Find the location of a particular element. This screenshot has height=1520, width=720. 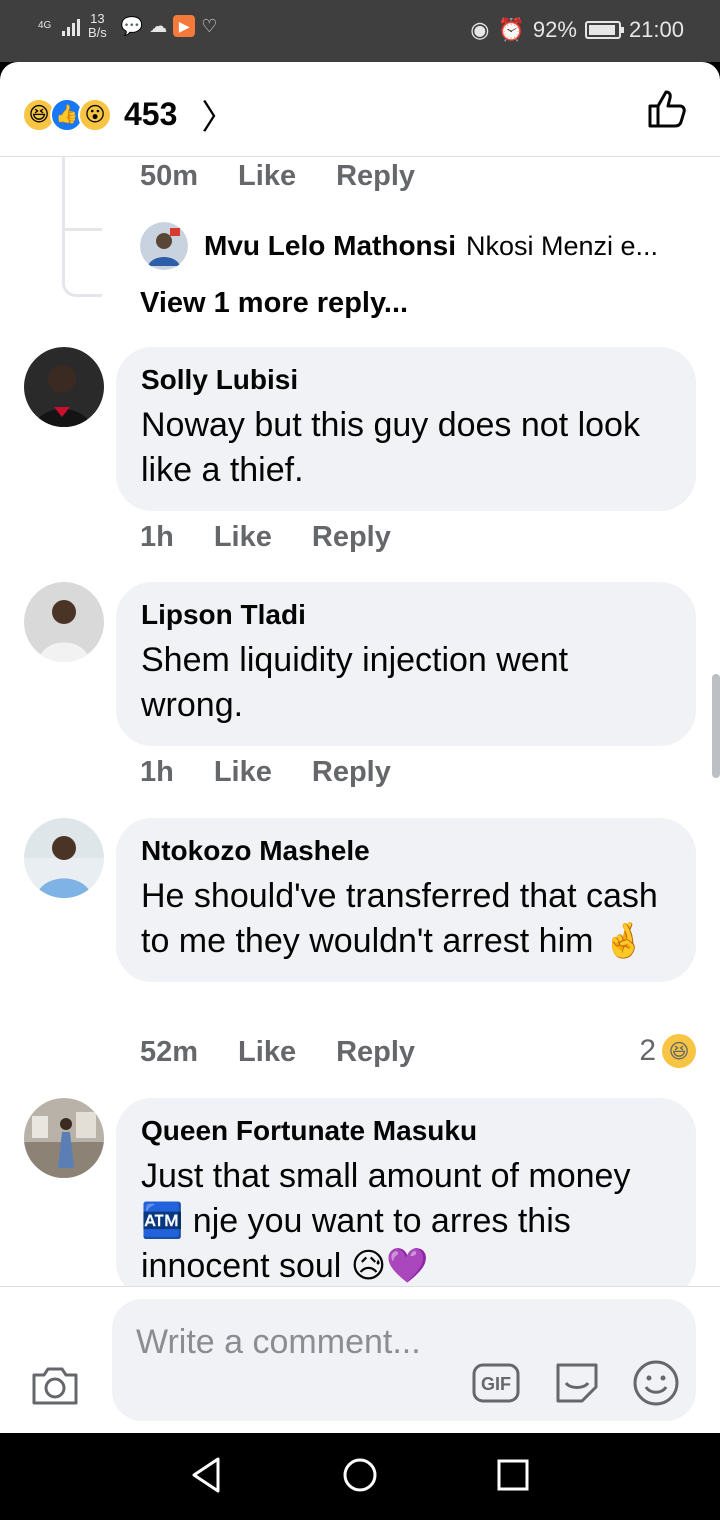

chat-icon: 💬 is located at coordinates (132, 25).